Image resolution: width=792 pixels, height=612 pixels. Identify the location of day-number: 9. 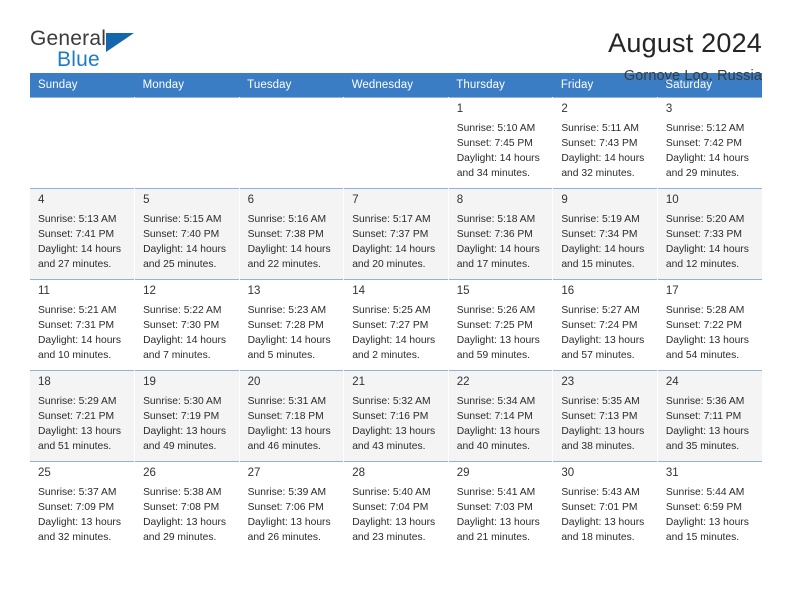
(564, 200).